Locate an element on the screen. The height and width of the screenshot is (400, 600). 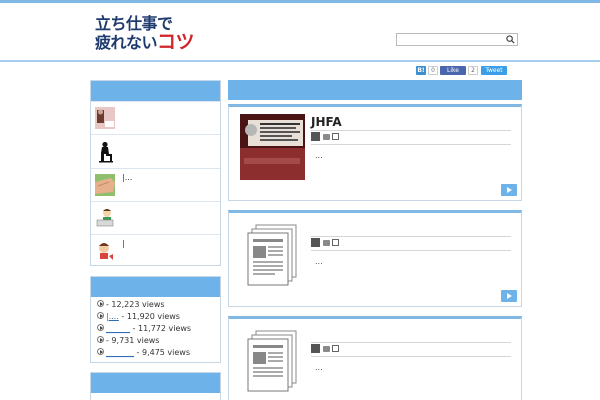
ranking-row: _______ - 9,475 views is located at coordinates (143, 353).